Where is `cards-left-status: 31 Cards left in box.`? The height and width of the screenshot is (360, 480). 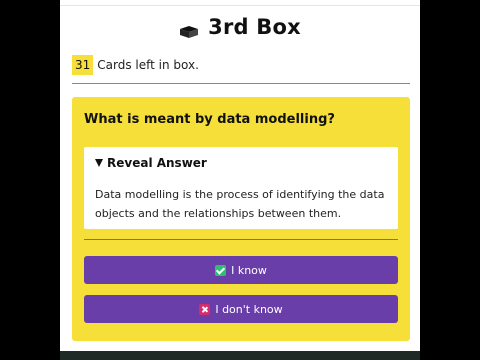
cards-left-status: 31 Cards left in box. is located at coordinates (135, 65).